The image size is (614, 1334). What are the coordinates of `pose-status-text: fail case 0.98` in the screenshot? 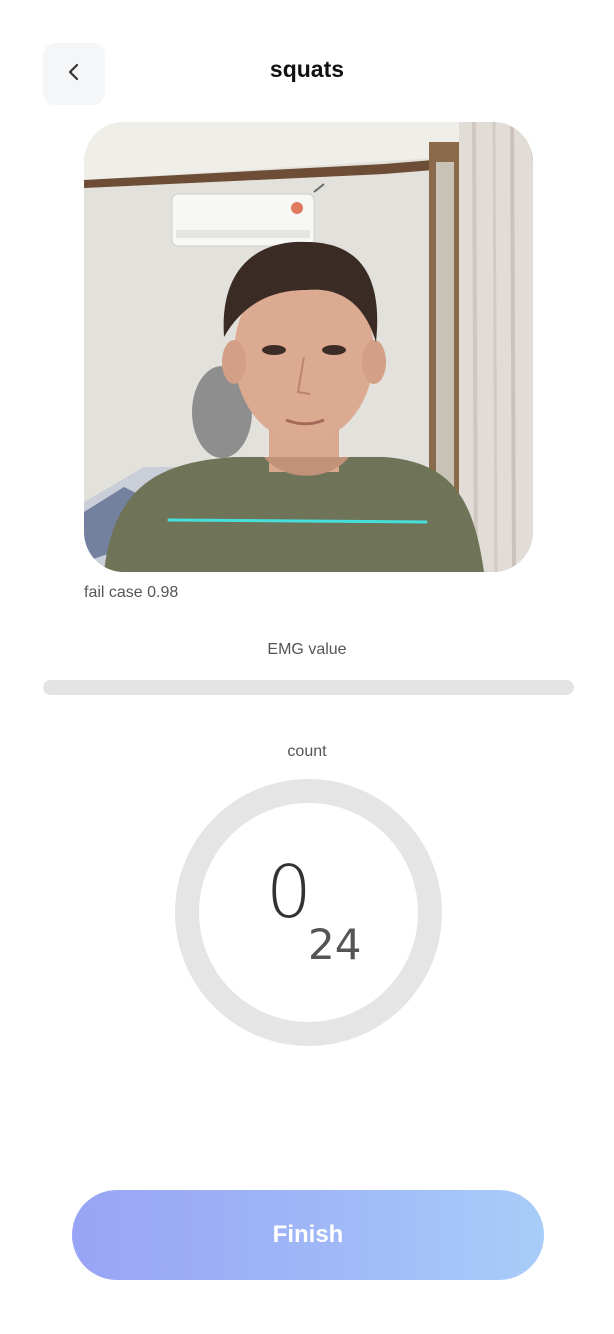 It's located at (131, 592).